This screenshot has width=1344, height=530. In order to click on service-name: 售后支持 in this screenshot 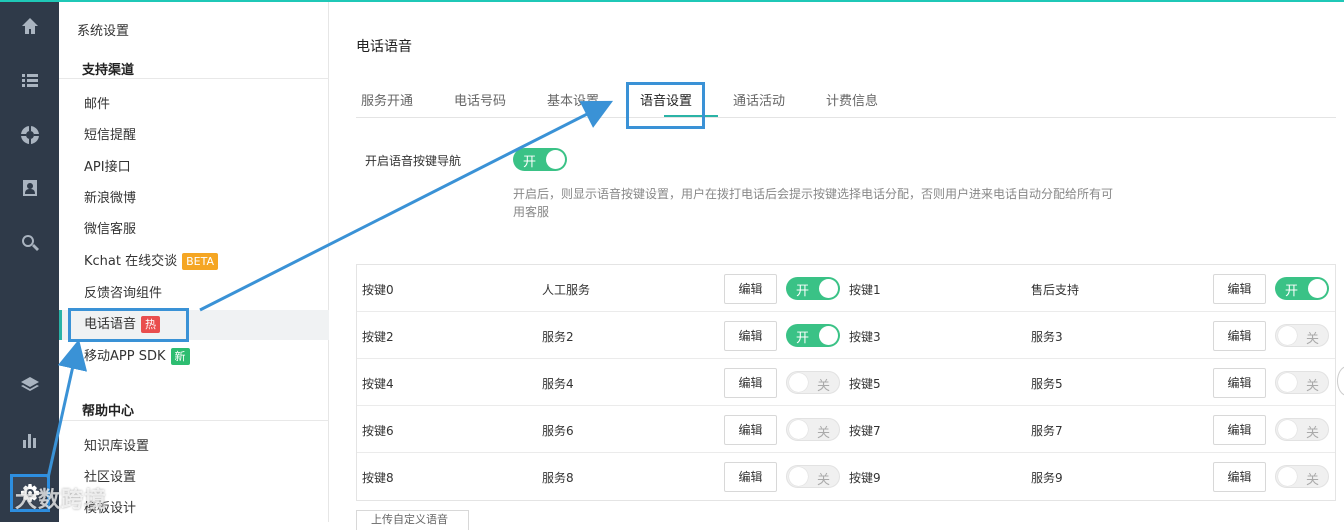, I will do `click(1055, 290)`.